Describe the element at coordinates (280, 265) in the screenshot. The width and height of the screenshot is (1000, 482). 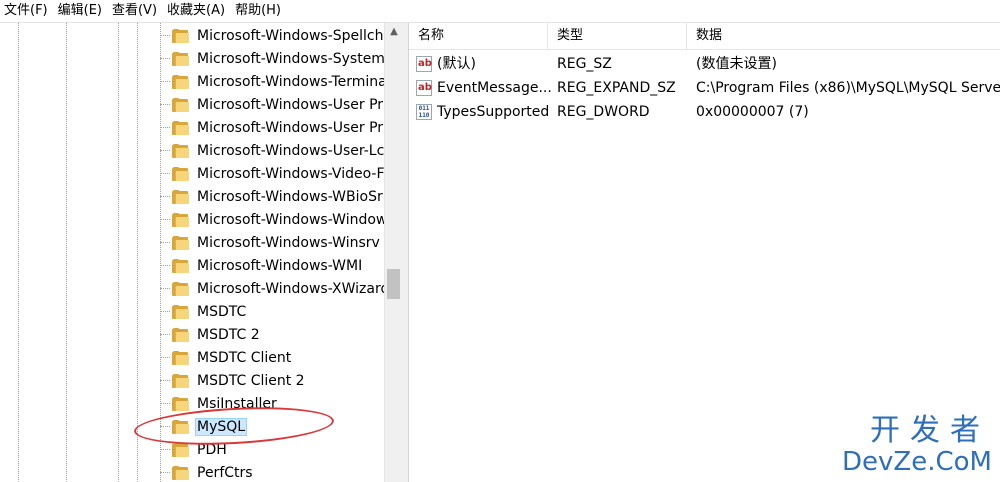
I see `tree-item-label: Microsoft-Windows-WMI` at that location.